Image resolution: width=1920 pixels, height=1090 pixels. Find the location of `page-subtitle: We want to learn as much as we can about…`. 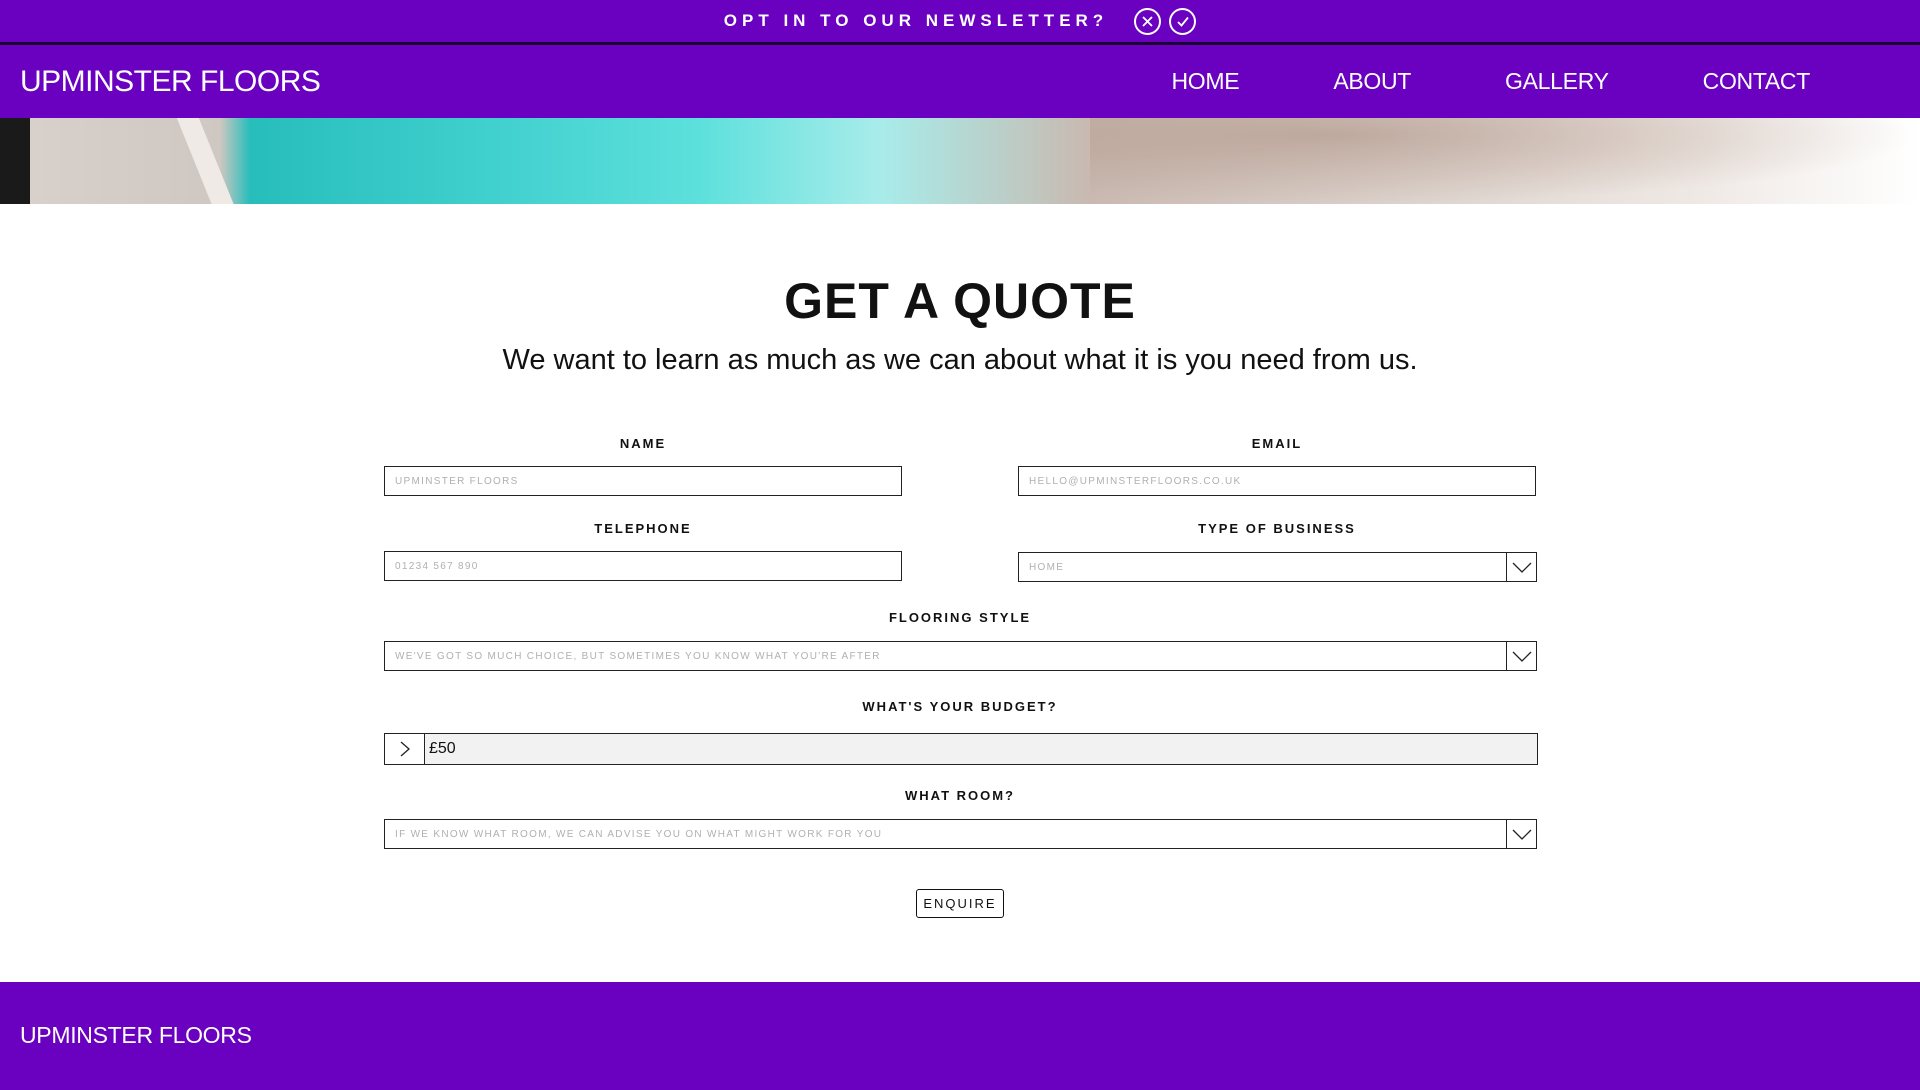

page-subtitle: We want to learn as much as we can about… is located at coordinates (960, 360).